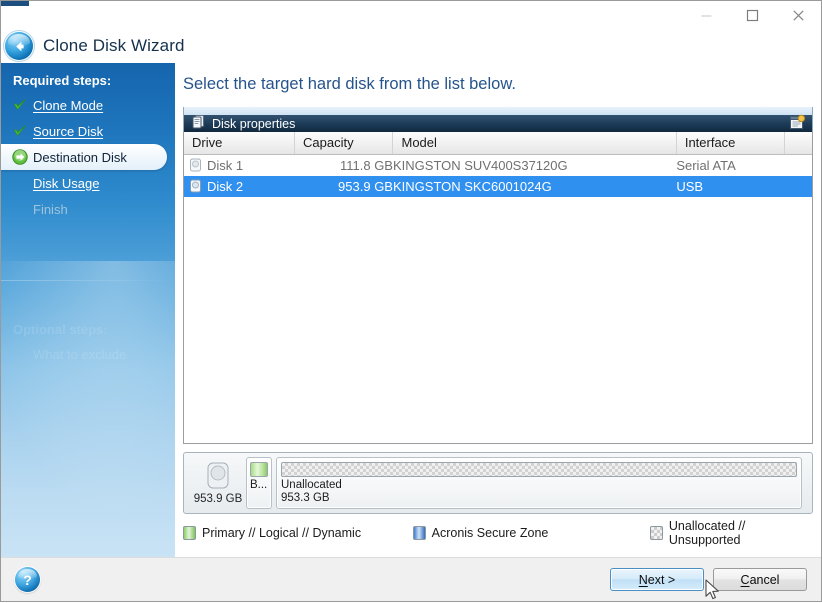  What do you see at coordinates (50, 209) in the screenshot?
I see `sidebar-item-label: Finish` at bounding box center [50, 209].